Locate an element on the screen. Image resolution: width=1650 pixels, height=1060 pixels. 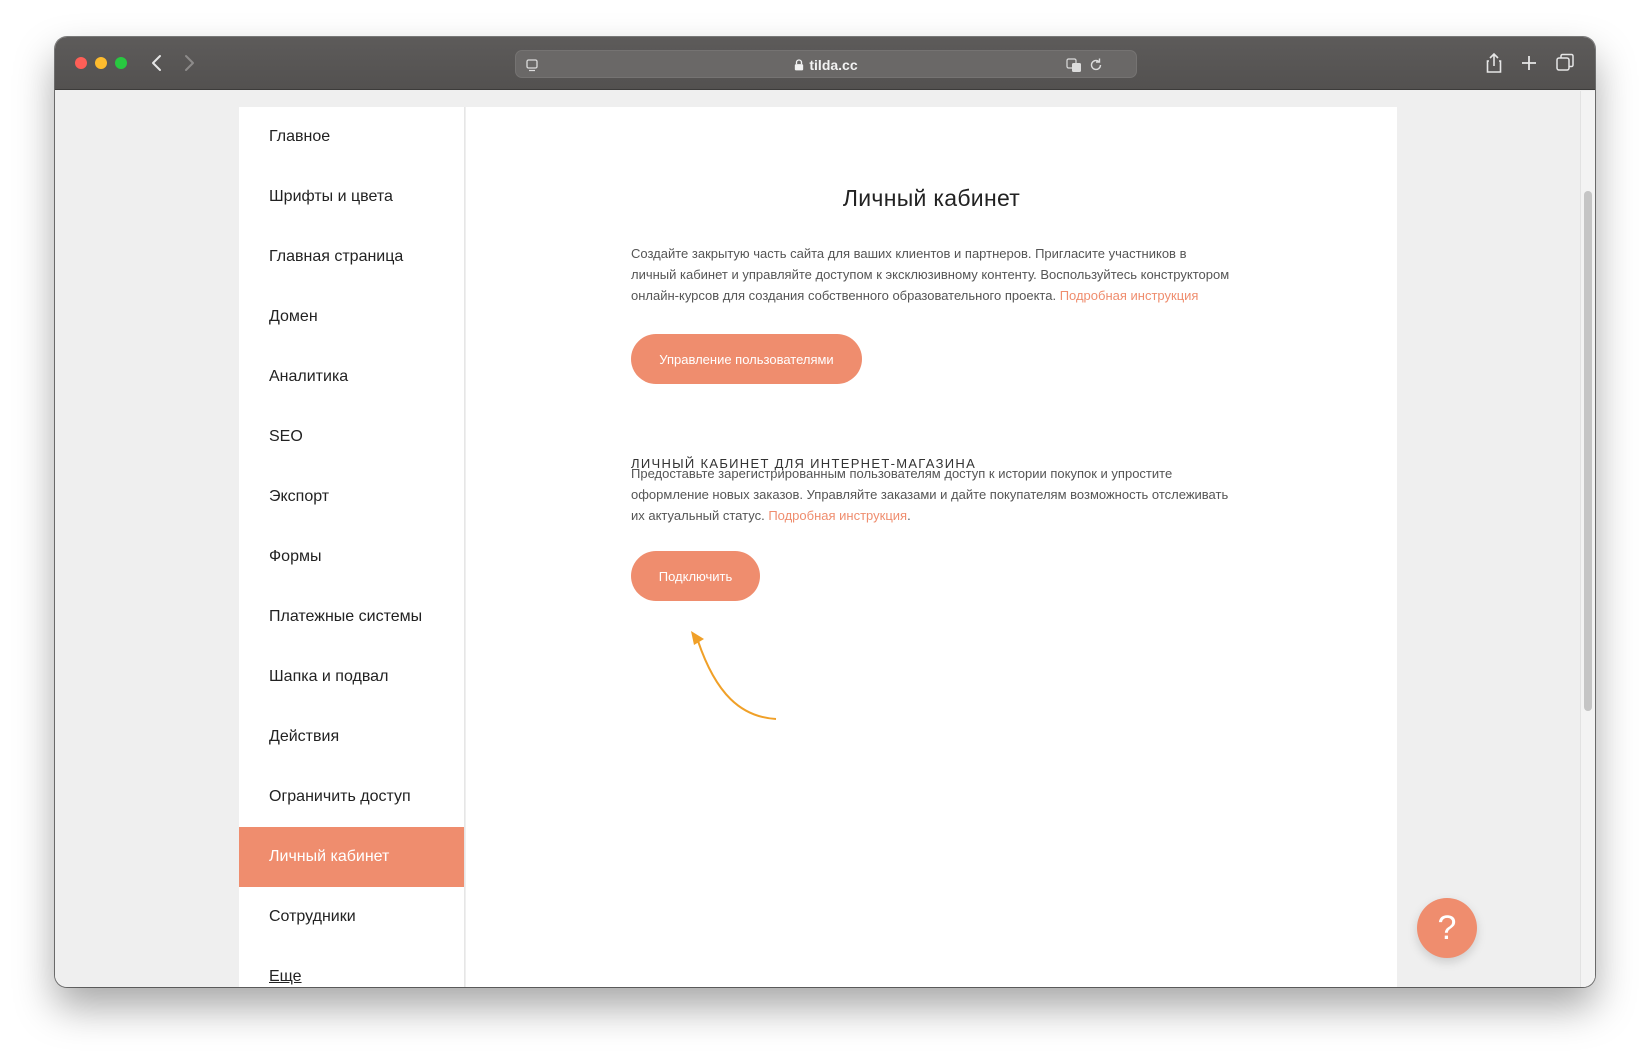
help-button: ? is located at coordinates (1447, 928).